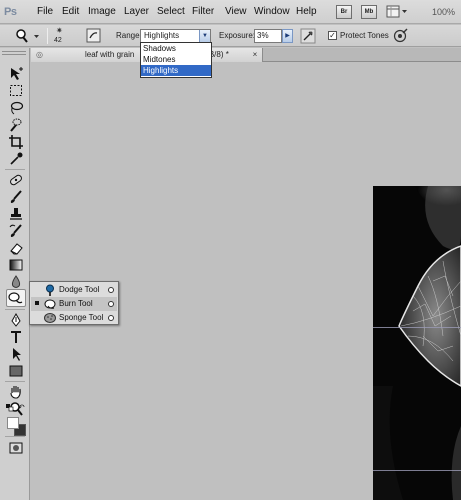 The image size is (461, 500). I want to click on menu-filter: Filter, so click(203, 12).